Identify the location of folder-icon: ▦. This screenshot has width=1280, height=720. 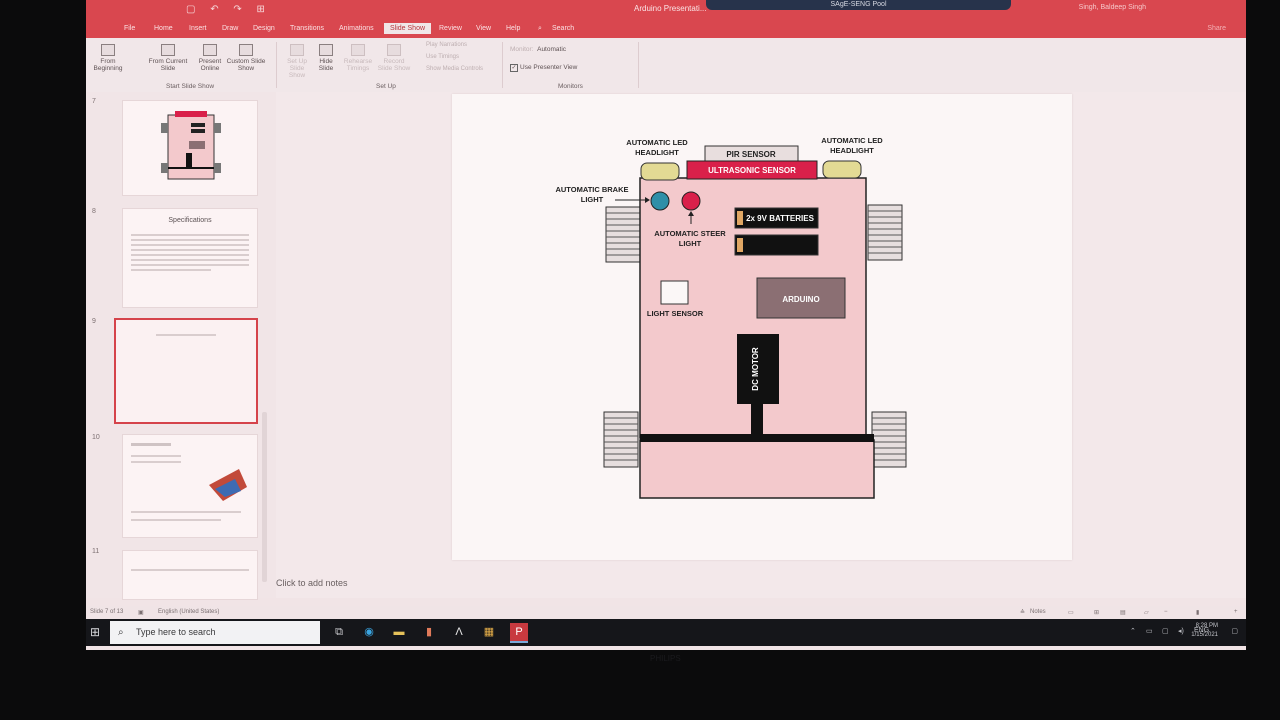
(489, 632).